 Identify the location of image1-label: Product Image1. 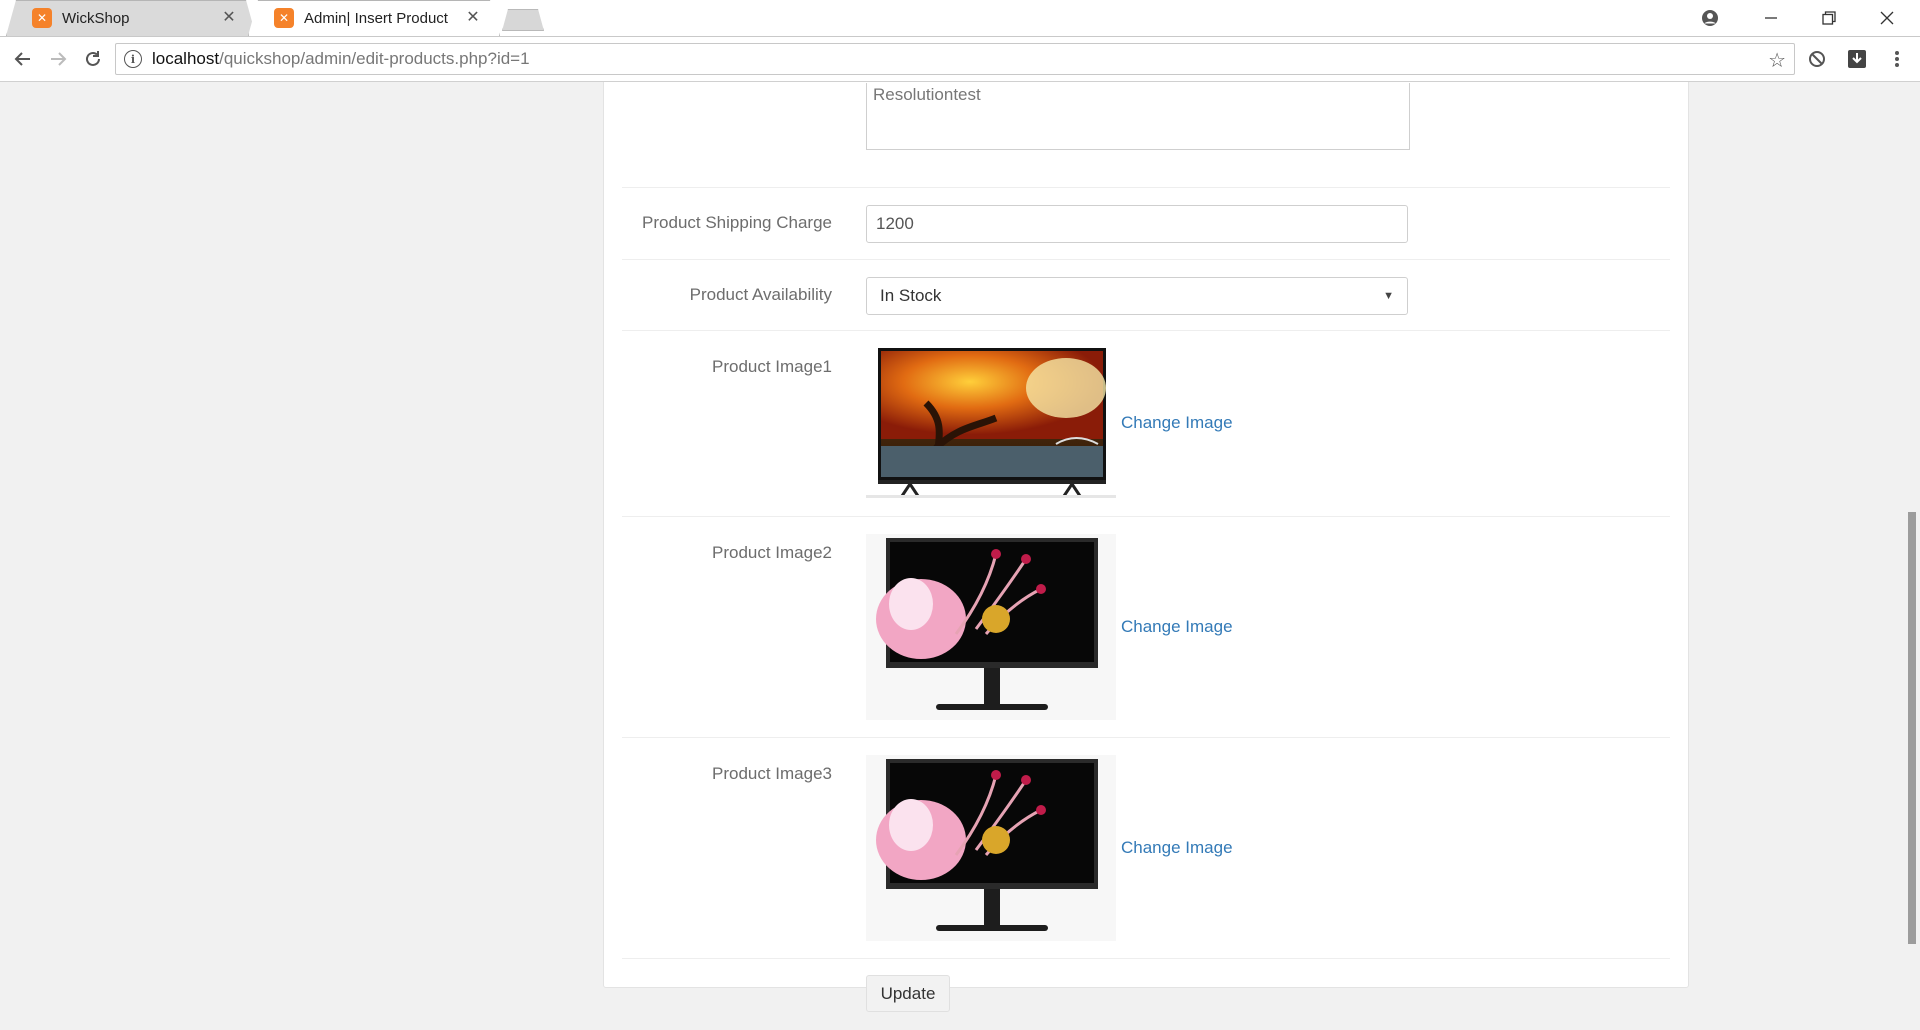
(771, 366).